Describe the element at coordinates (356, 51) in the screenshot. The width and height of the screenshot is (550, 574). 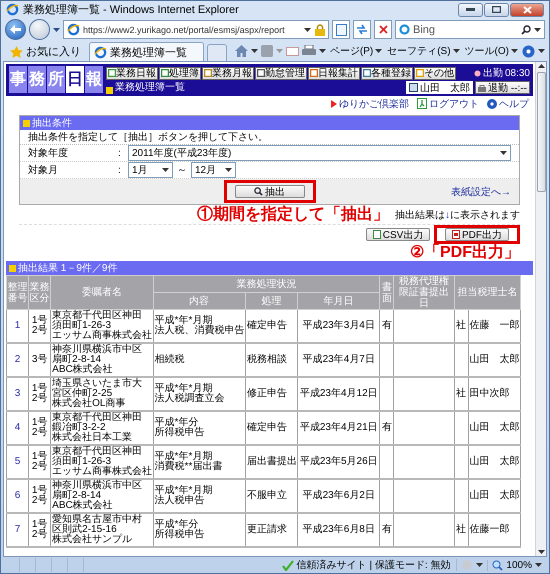
I see `menu-button: ページ(P)` at that location.